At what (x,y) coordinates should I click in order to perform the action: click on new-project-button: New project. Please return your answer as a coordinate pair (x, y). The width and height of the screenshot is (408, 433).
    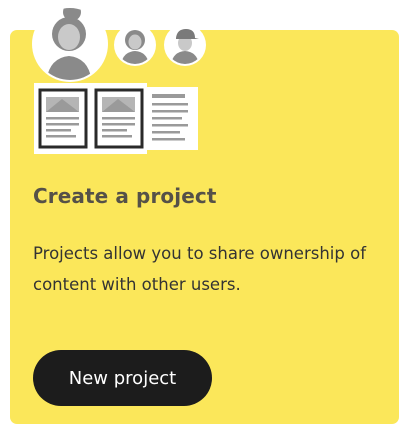
    Looking at the image, I should click on (122, 378).